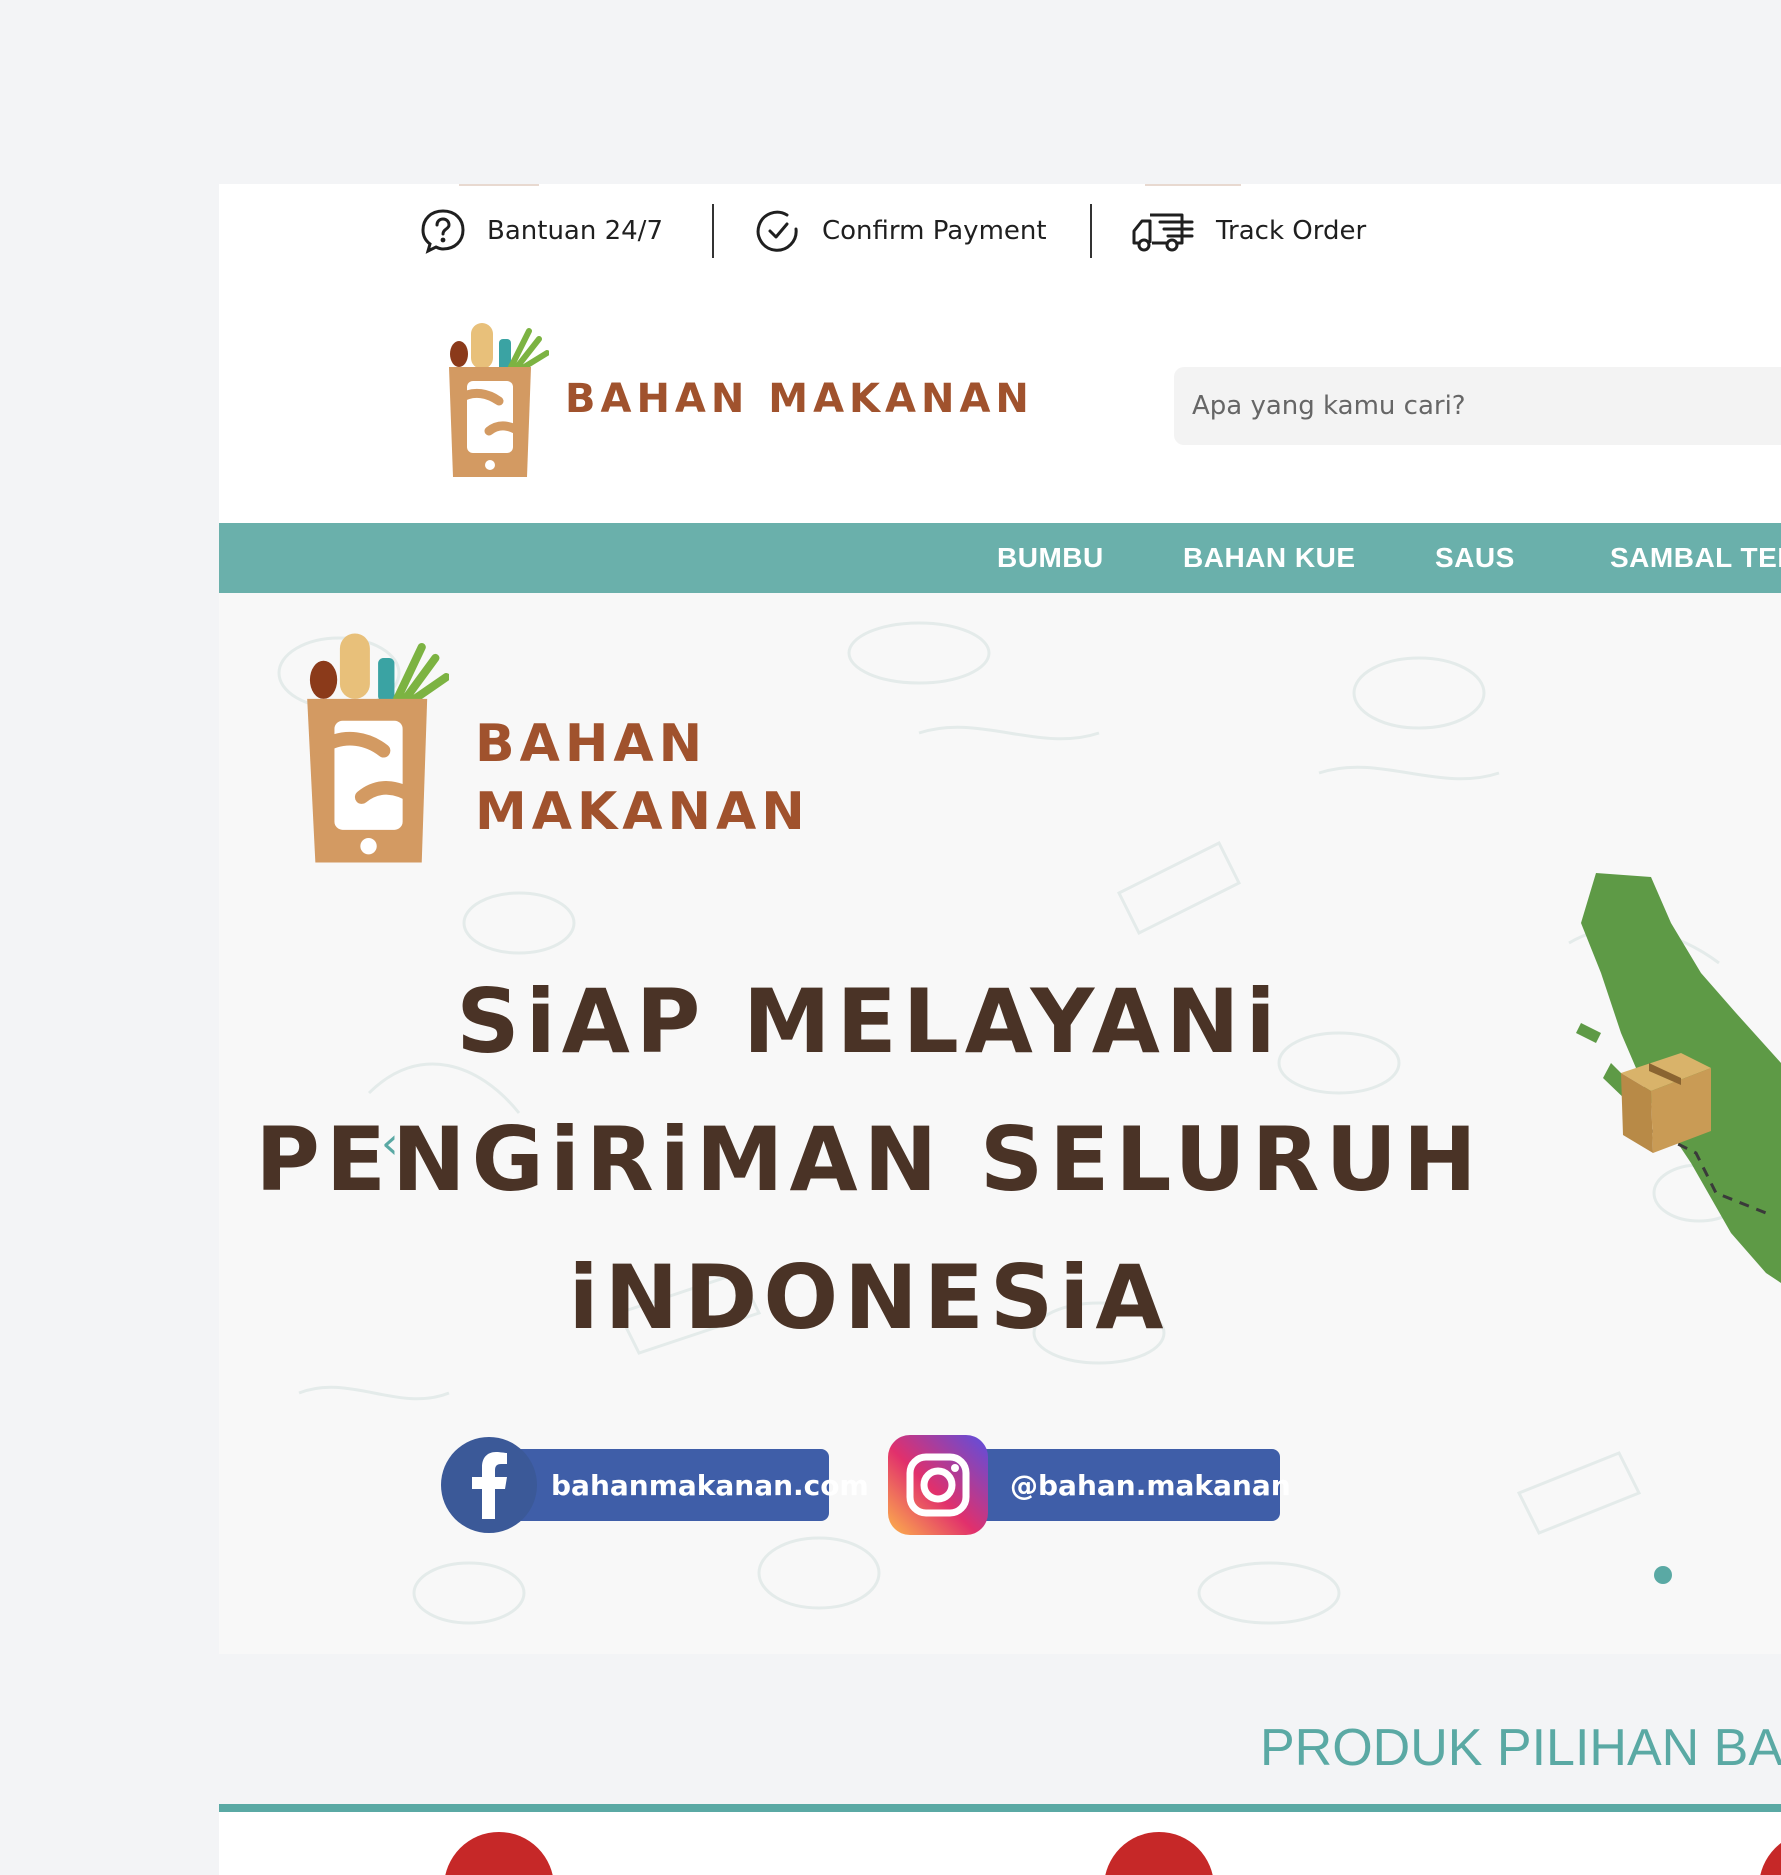  Describe the element at coordinates (1269, 558) in the screenshot. I see `nav-item-bahan-kue: BAHAN KUE` at that location.